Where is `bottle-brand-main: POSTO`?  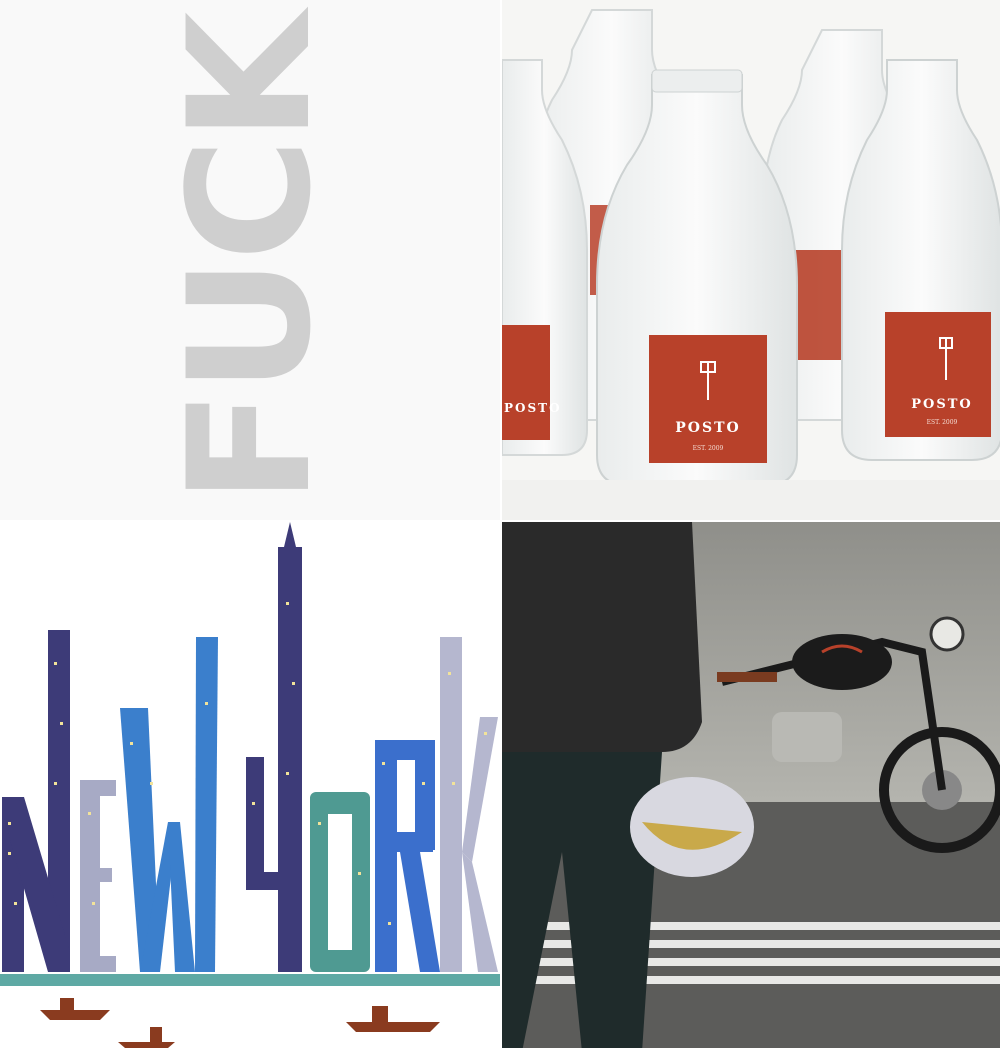 bottle-brand-main: POSTO is located at coordinates (707, 428).